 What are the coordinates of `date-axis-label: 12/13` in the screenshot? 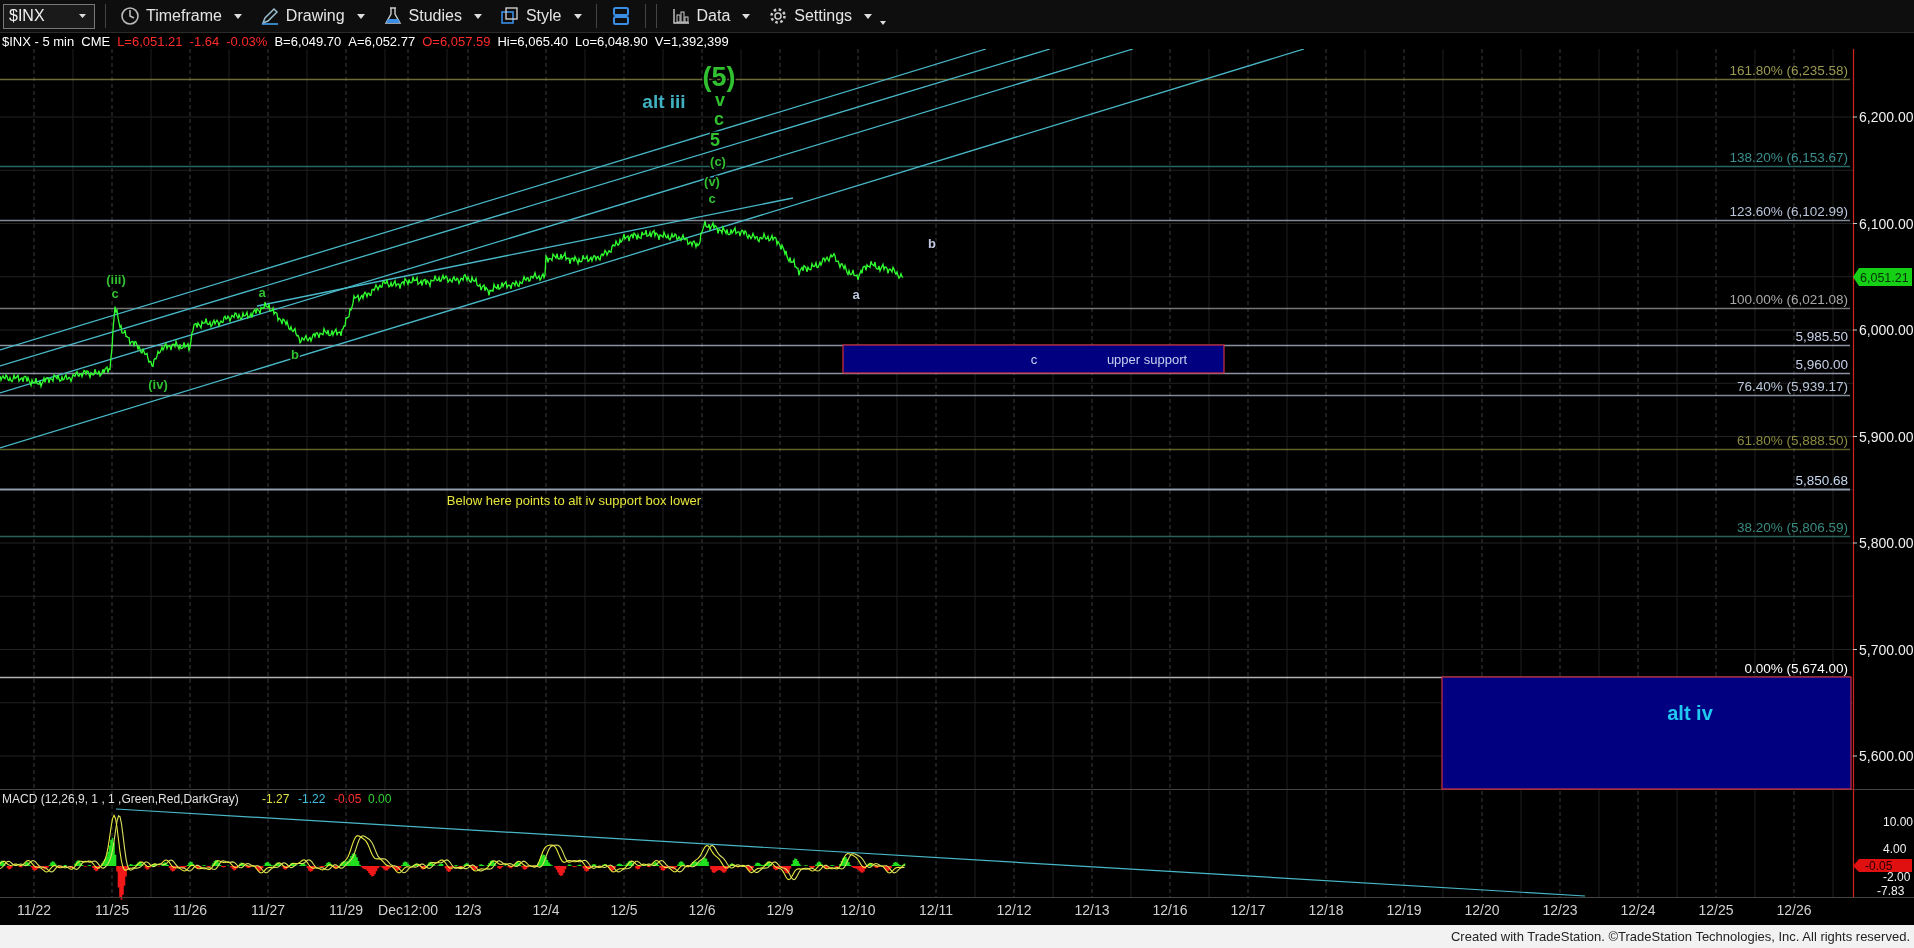 It's located at (1092, 910).